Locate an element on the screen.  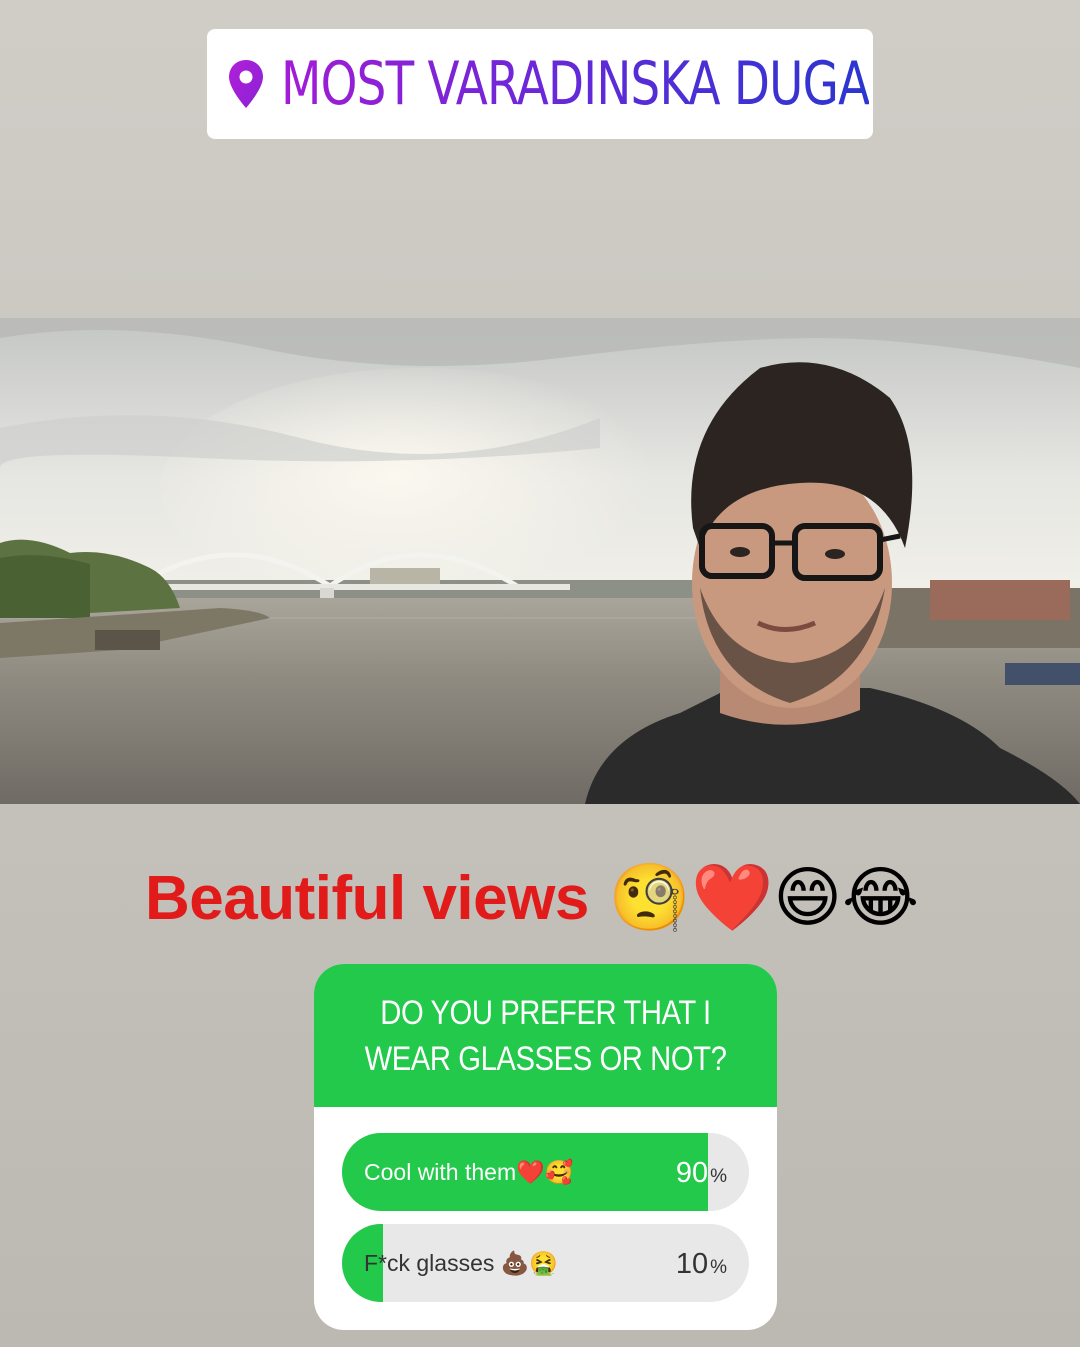
poll-option-2-label: F*ck glasses 💩🤮 is located at coordinates (461, 1262).